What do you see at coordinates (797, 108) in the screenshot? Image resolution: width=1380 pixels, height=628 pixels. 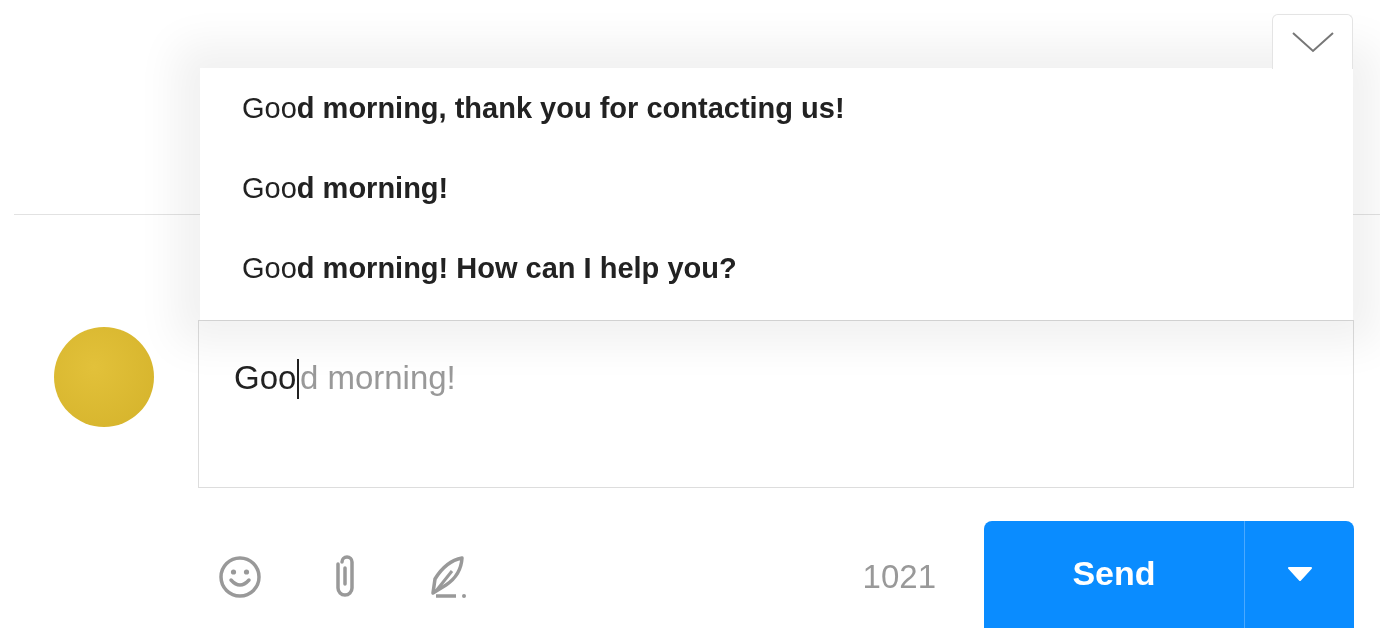 I see `suggestion-item: Good morning, thank you for contacting us!` at bounding box center [797, 108].